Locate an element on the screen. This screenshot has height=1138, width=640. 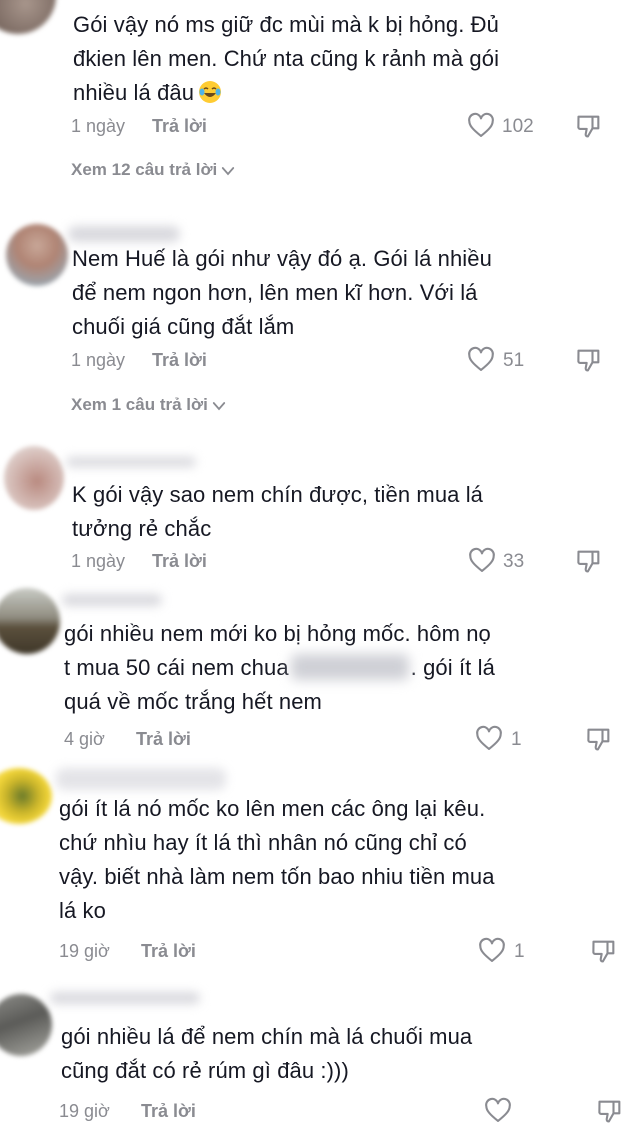
comment-meta: 19 giờ Trả lời 1 is located at coordinates (320, 952).